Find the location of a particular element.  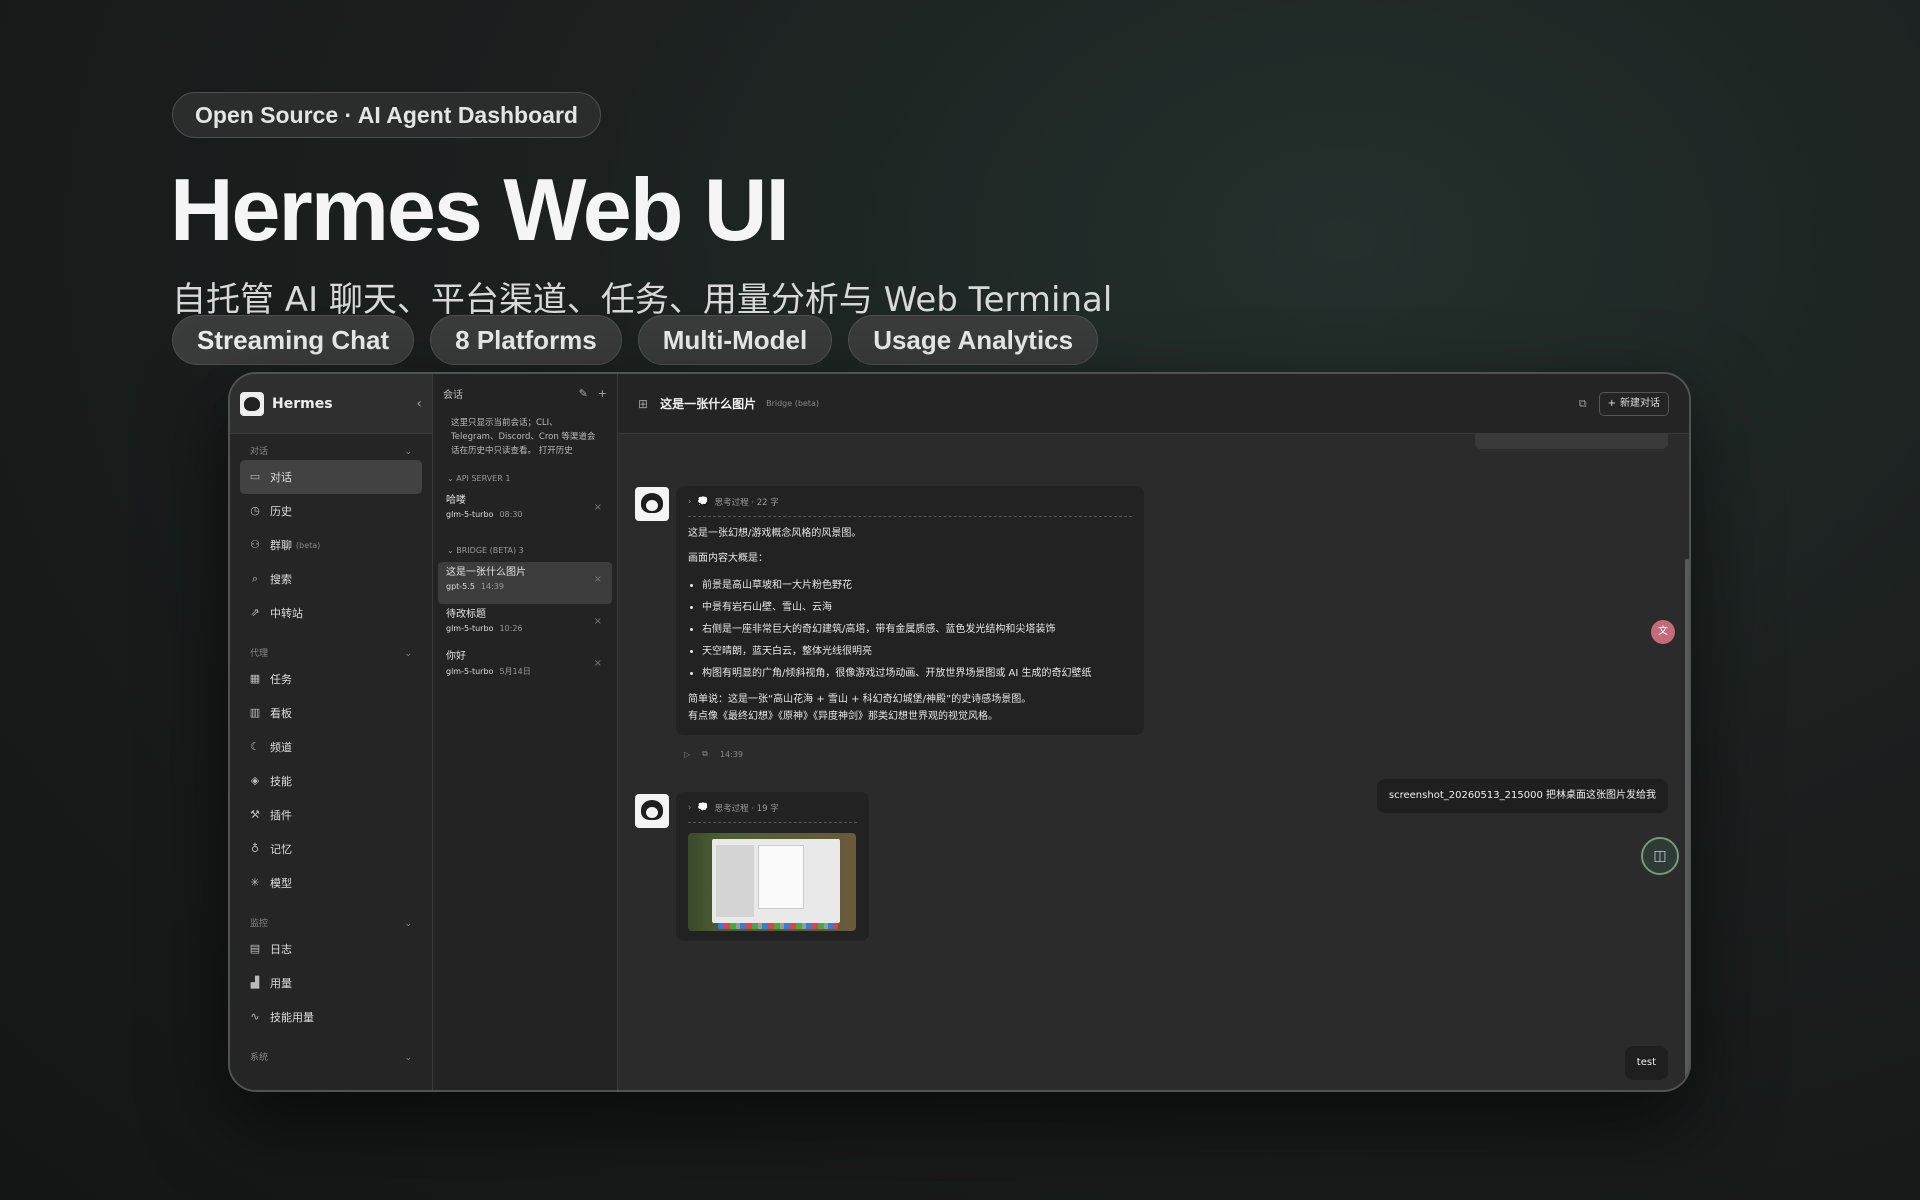

chat-icon: ▭ is located at coordinates (255, 476).